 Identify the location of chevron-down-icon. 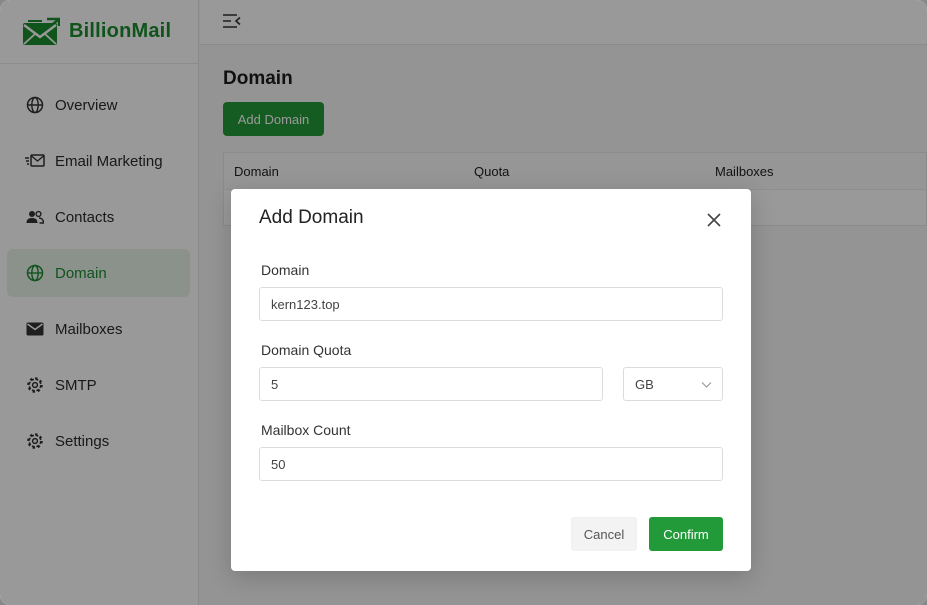
(706, 385).